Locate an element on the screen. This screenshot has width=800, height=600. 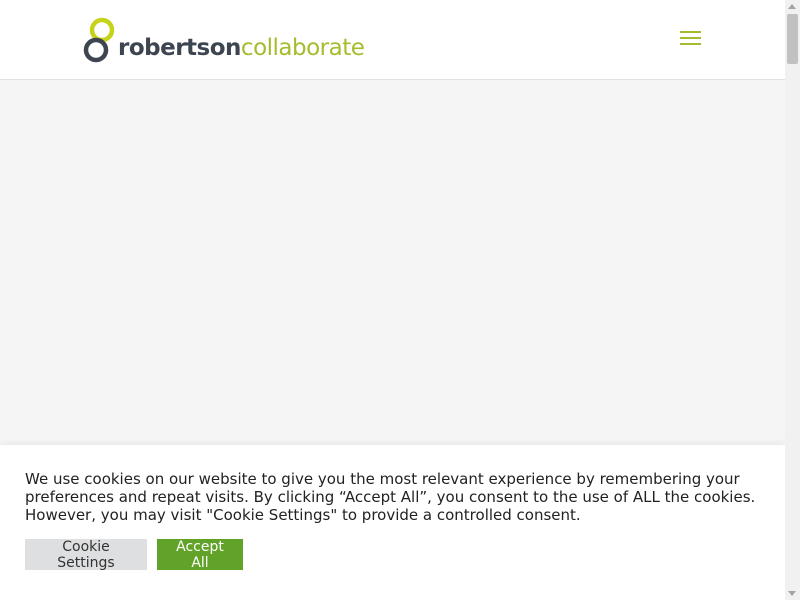
site-logo: robertsoncollaborate is located at coordinates (224, 40).